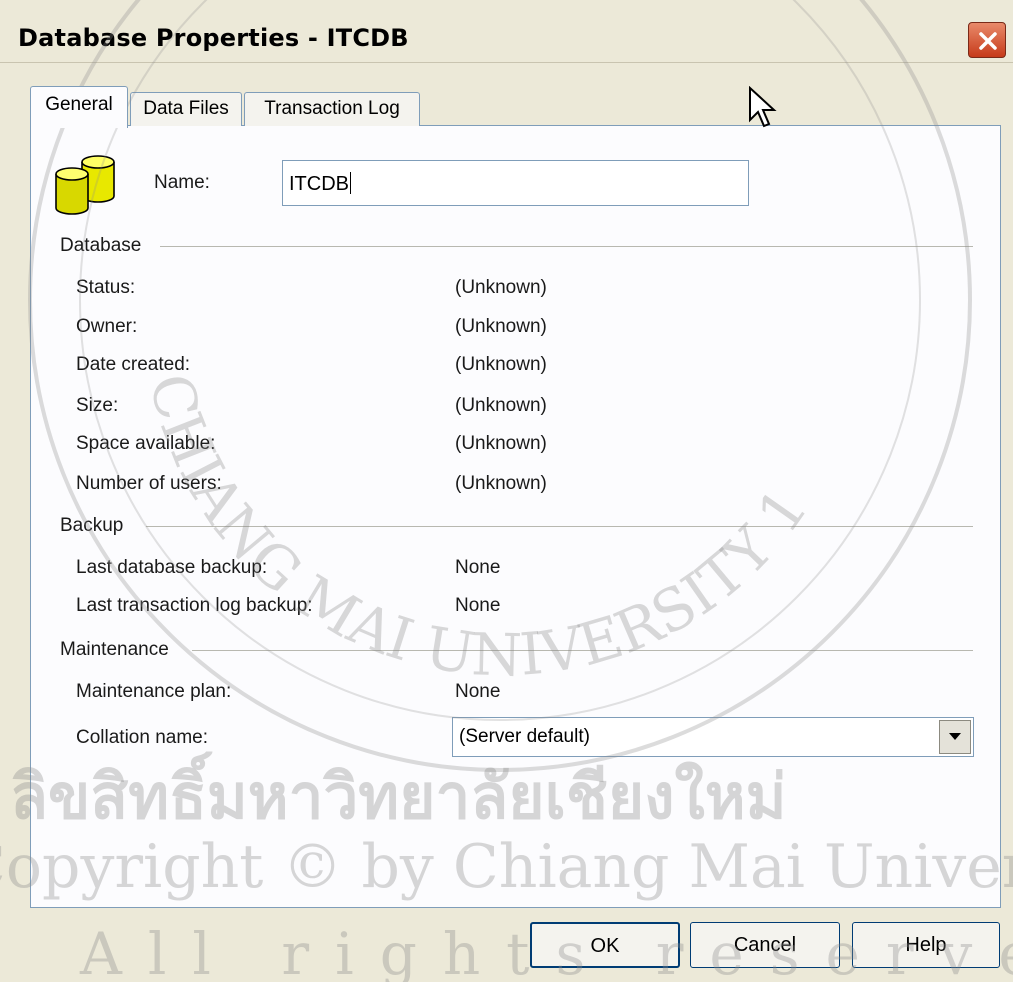  Describe the element at coordinates (92, 525) in the screenshot. I see `backup-section-header: Backup` at that location.